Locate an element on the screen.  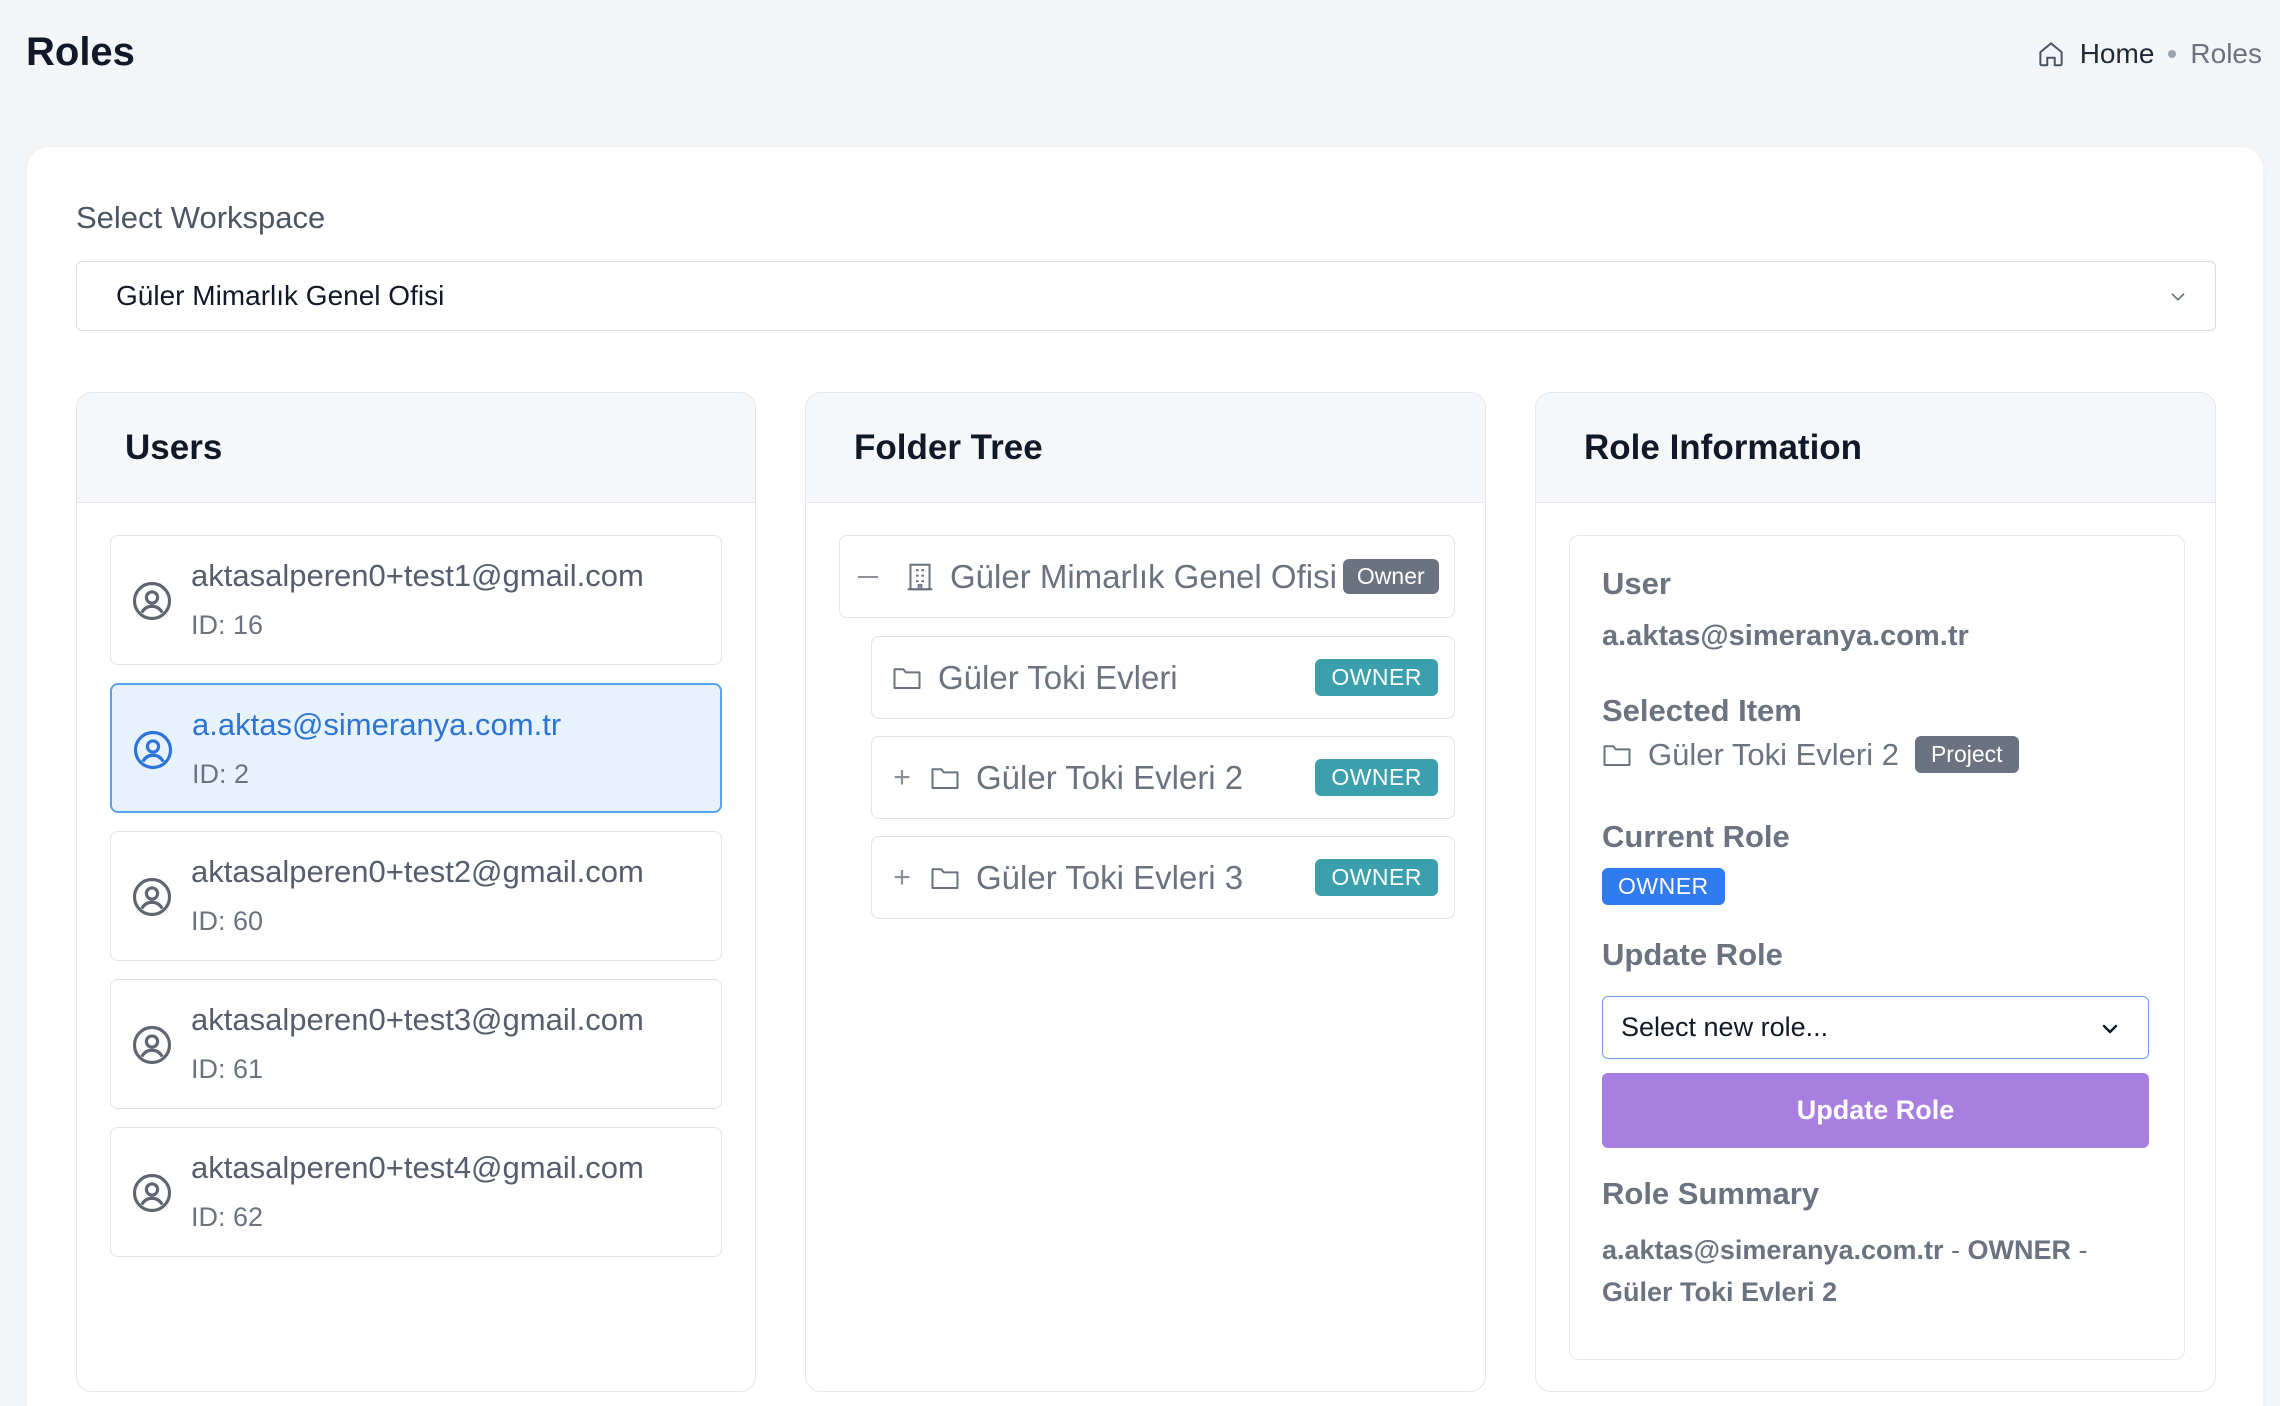
tree-node-name: Güler Toki Evleri 3 is located at coordinates (1110, 877).